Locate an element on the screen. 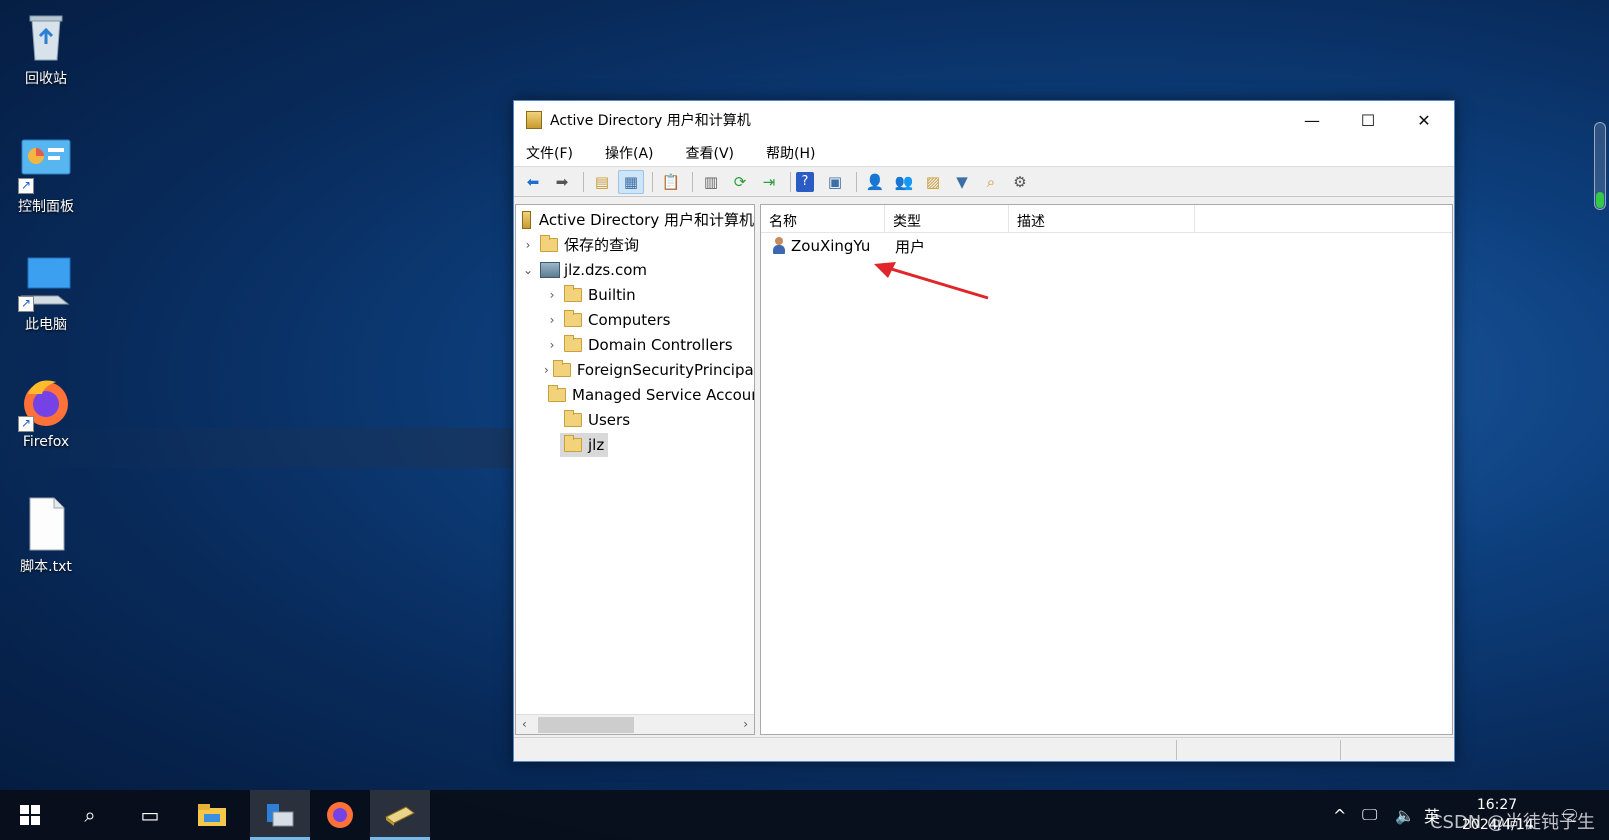 The image size is (1609, 840). annotation-arrow is located at coordinates (931, 281).